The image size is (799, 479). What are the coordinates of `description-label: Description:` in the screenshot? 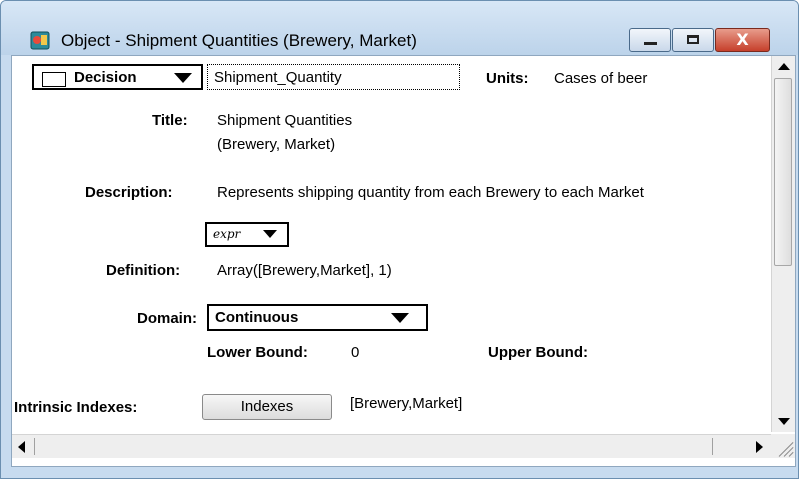 It's located at (129, 192).